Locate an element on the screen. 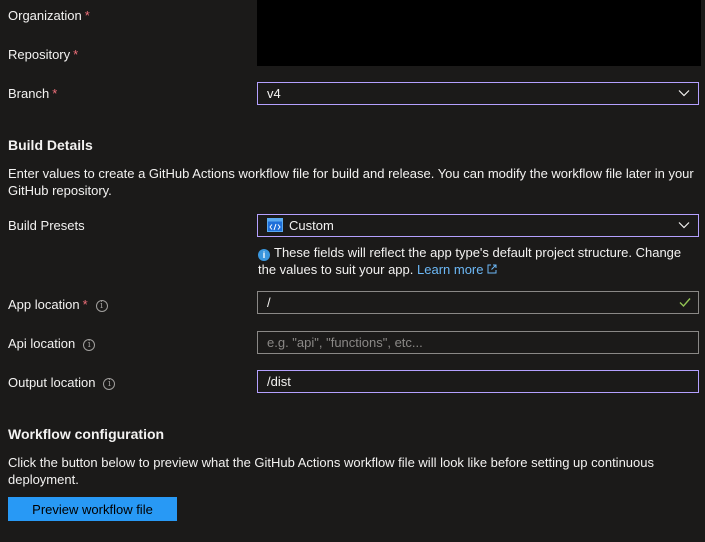 This screenshot has width=705, height=542. app-location-label: App location * i is located at coordinates (58, 305).